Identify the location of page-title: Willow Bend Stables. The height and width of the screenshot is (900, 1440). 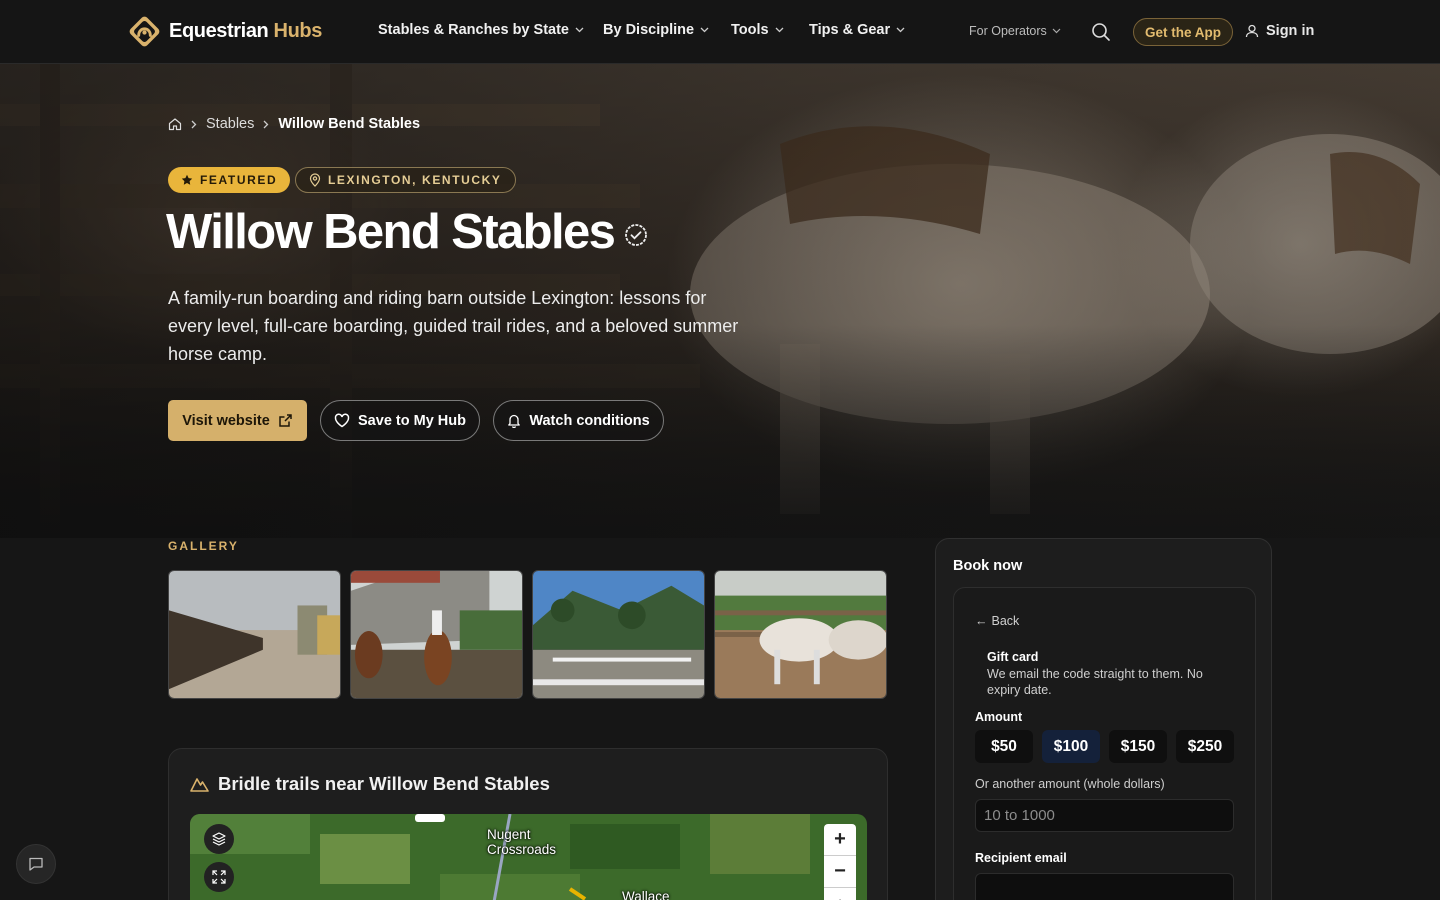
(407, 232).